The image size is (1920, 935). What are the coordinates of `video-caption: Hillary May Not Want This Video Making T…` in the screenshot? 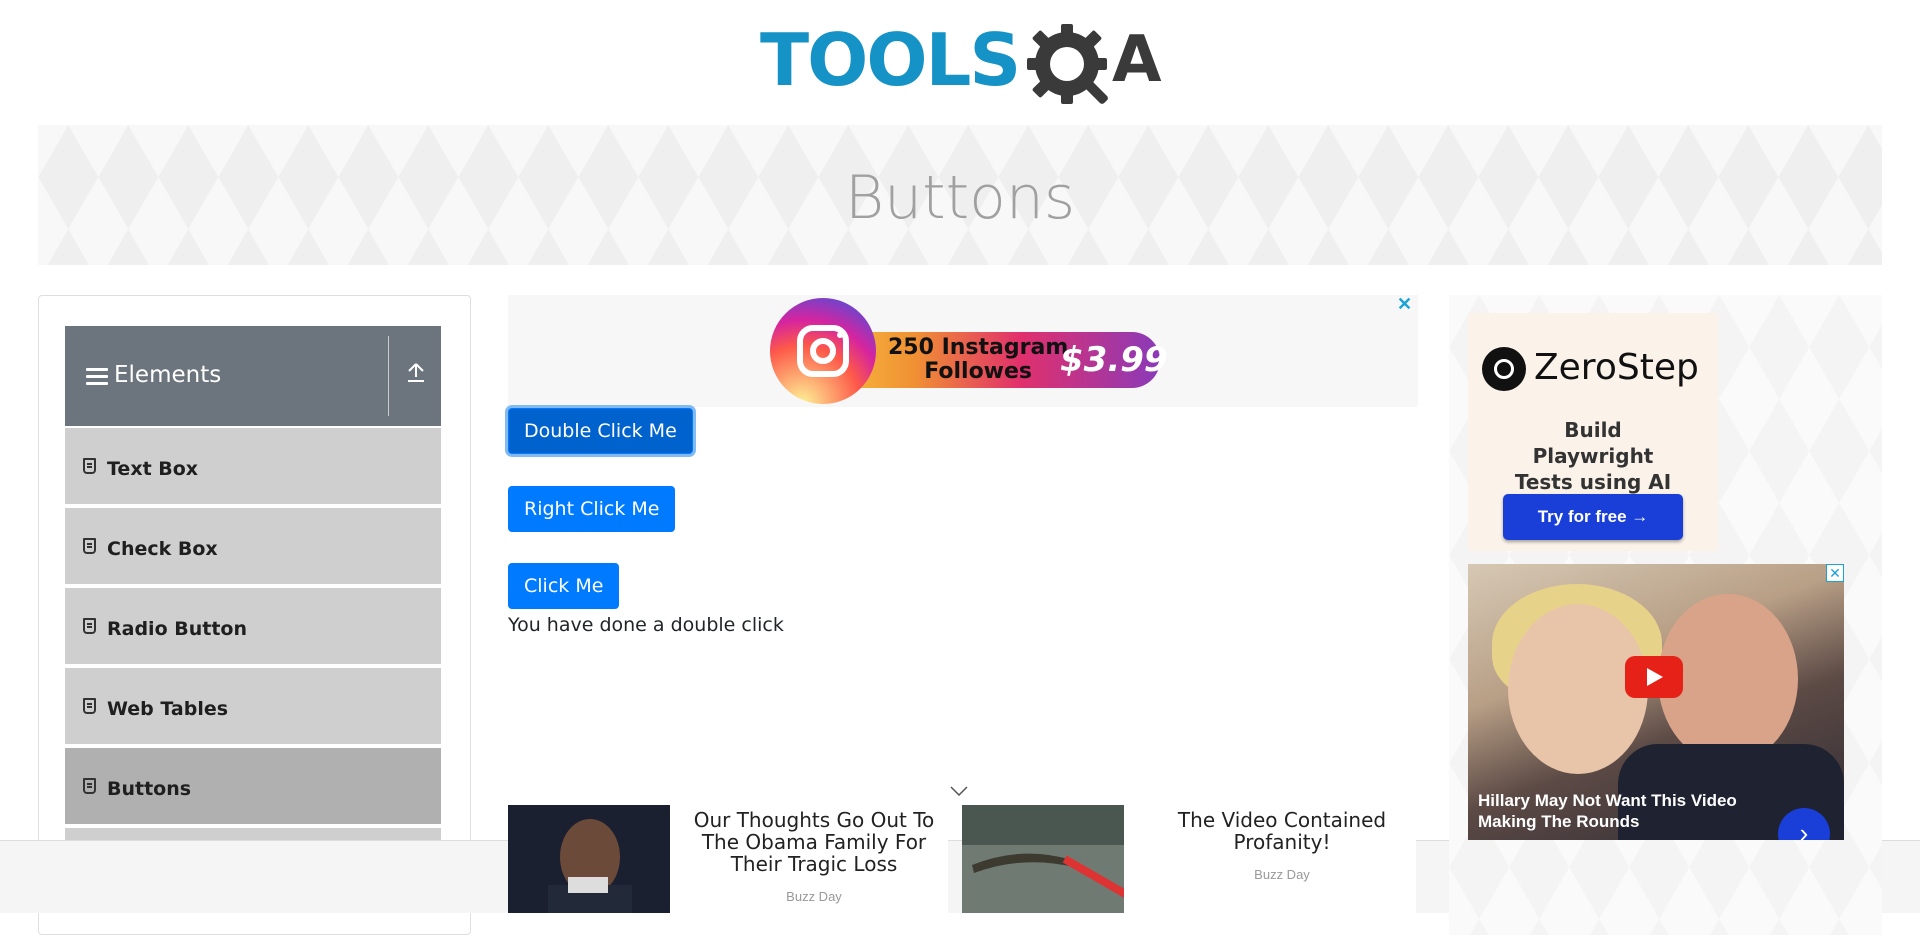 It's located at (1607, 811).